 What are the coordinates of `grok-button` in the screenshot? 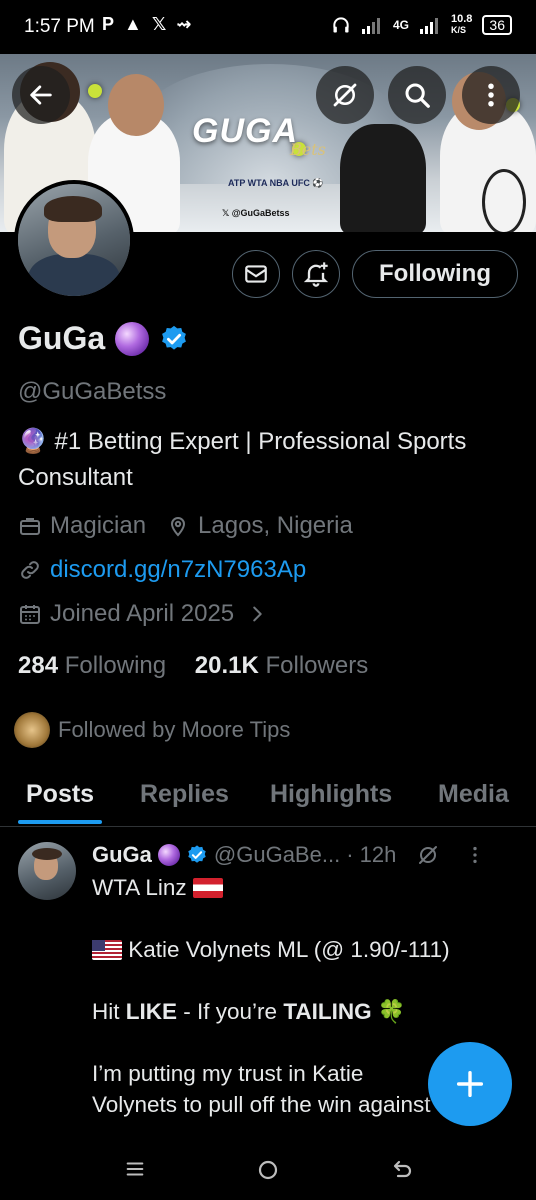 It's located at (345, 95).